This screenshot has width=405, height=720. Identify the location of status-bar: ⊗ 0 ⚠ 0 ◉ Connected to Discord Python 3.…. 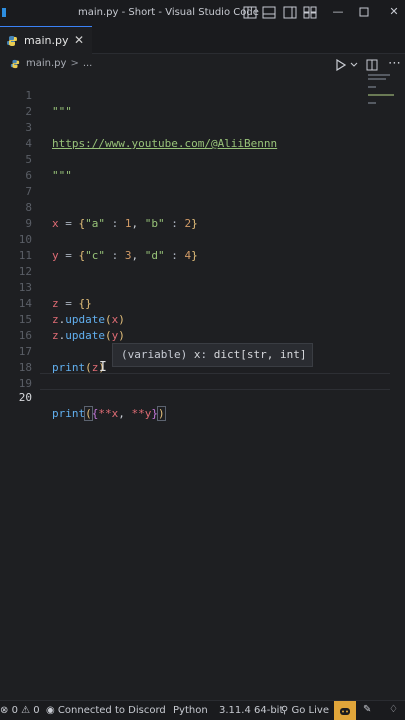
(202, 710).